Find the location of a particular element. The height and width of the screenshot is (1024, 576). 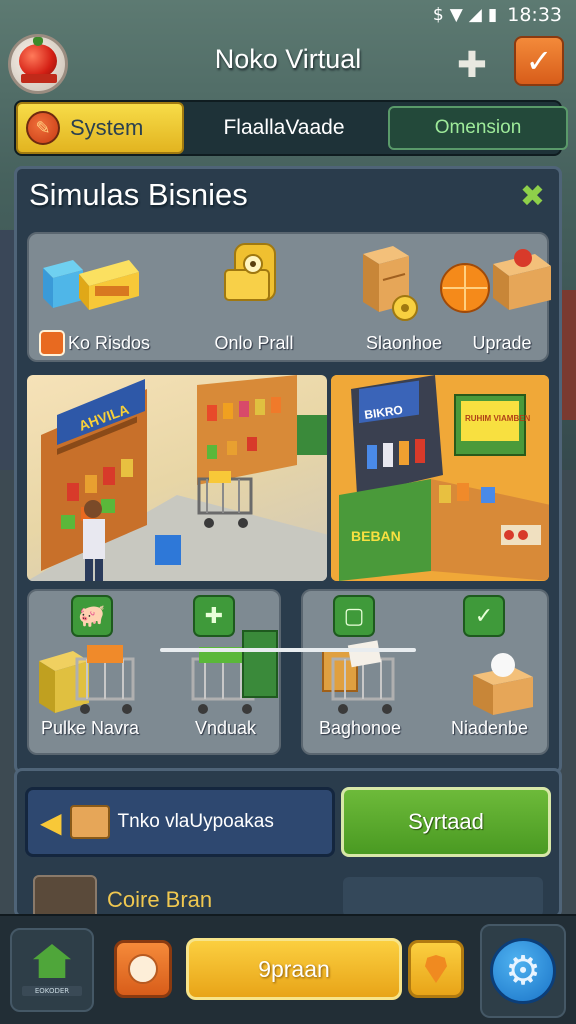

home-sub-label: EOKODER is located at coordinates (52, 991).